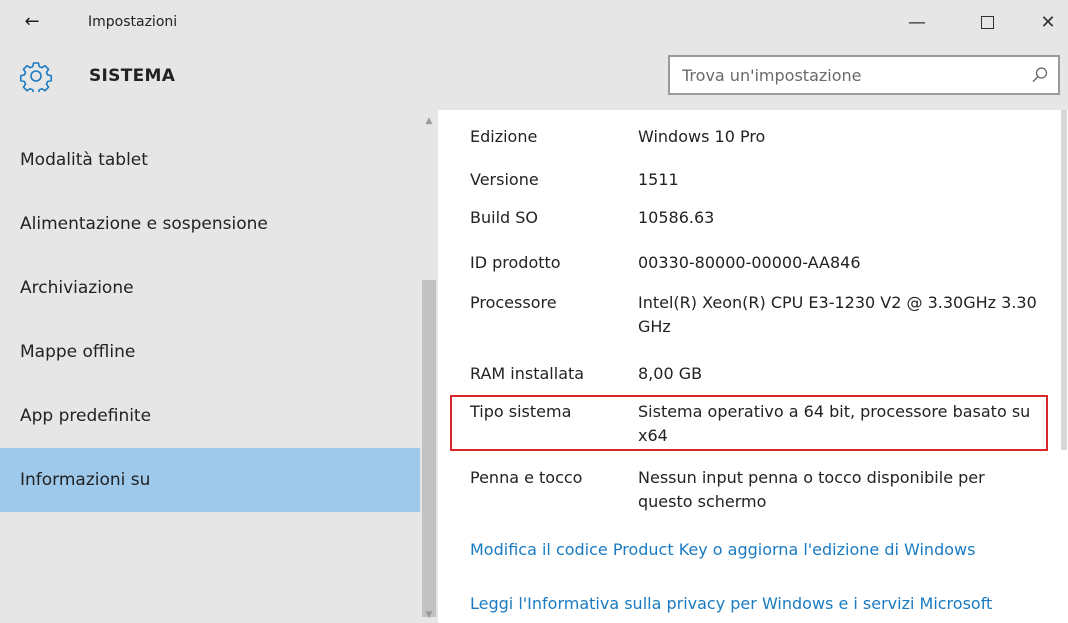  I want to click on search-input, so click(851, 75).